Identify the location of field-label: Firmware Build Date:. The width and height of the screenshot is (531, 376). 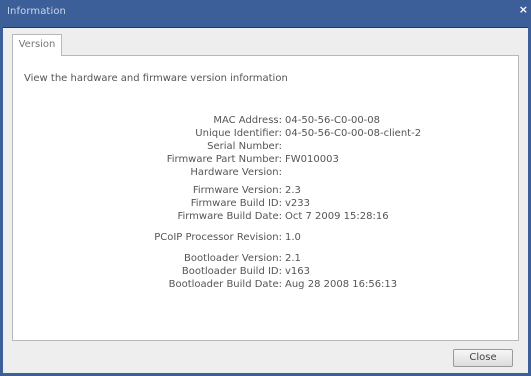
(229, 216).